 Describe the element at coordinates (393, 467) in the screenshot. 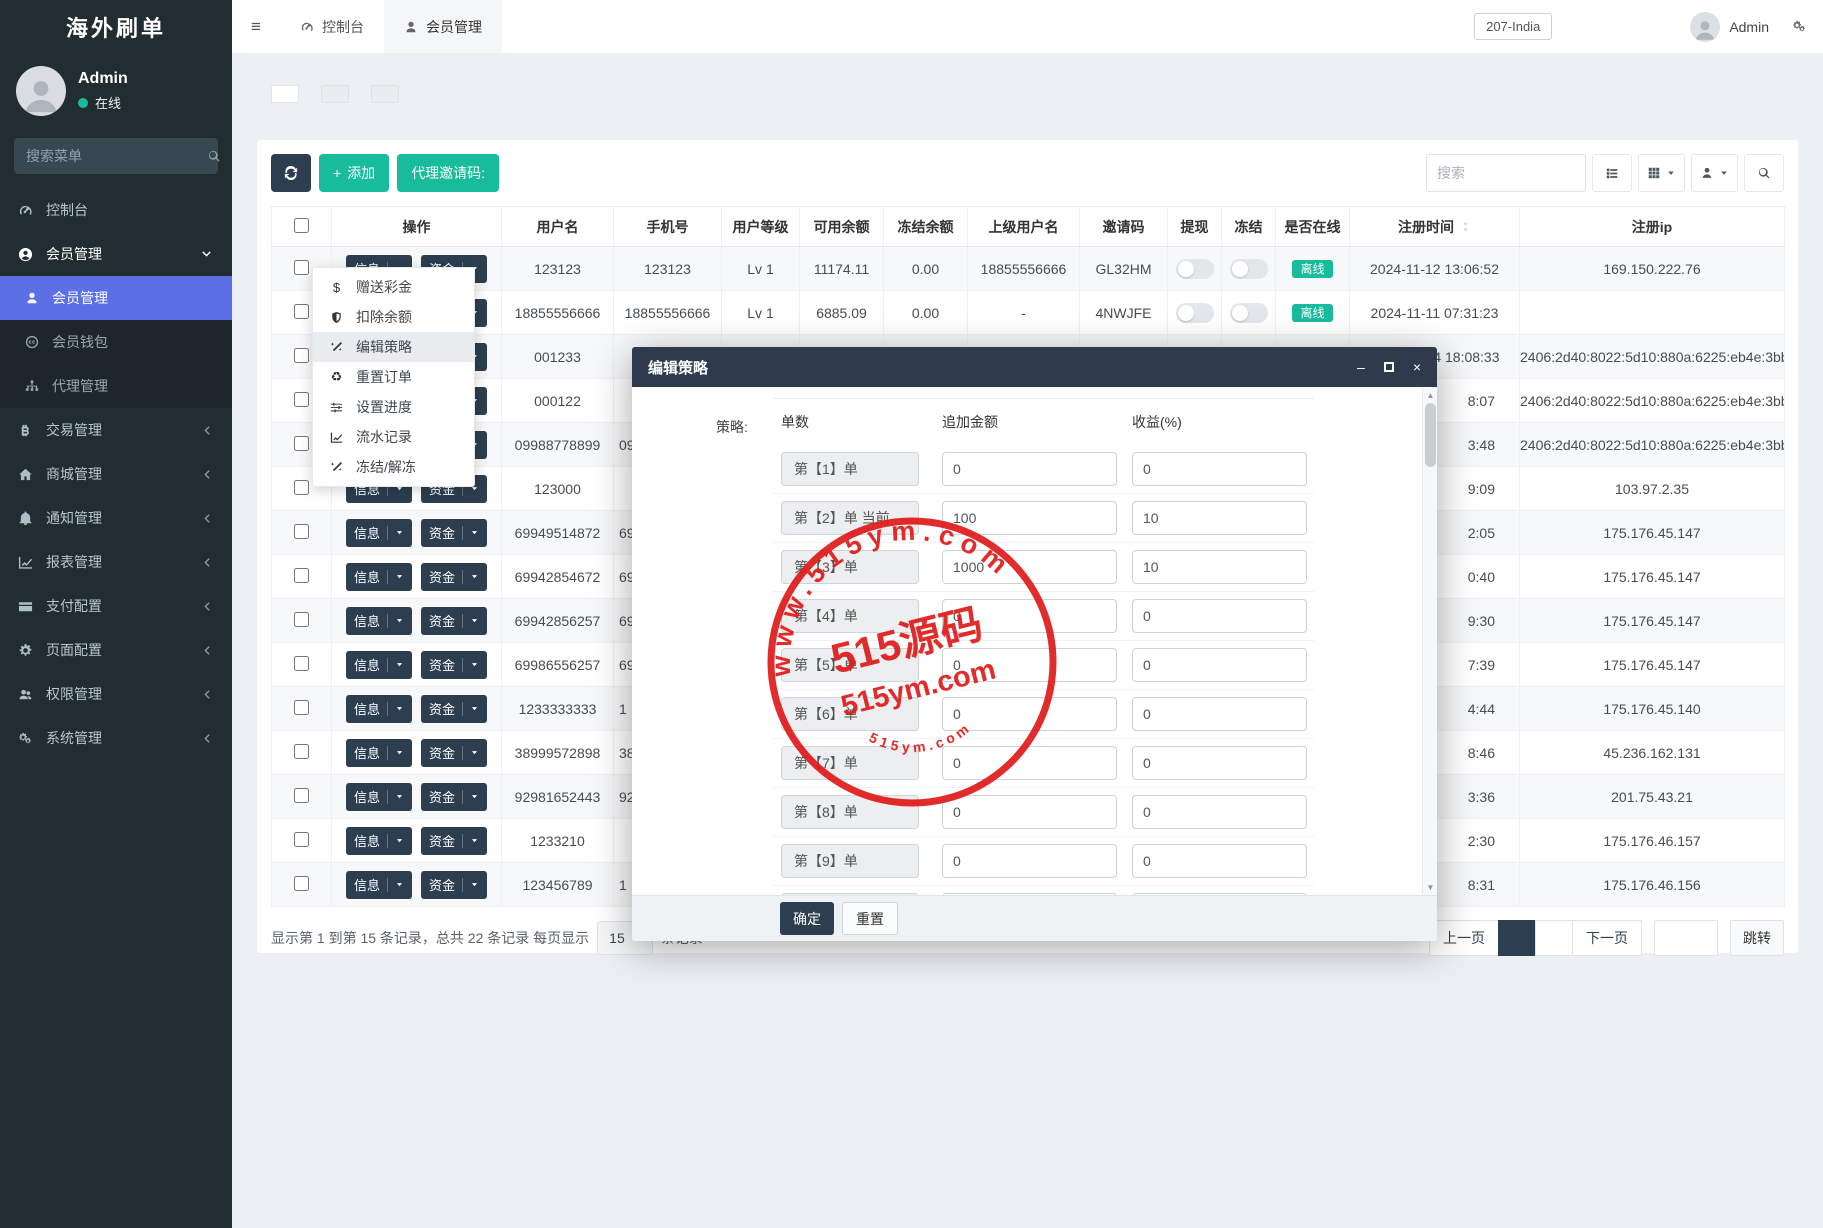

I see `action-menu-item: 冻结/解冻` at that location.